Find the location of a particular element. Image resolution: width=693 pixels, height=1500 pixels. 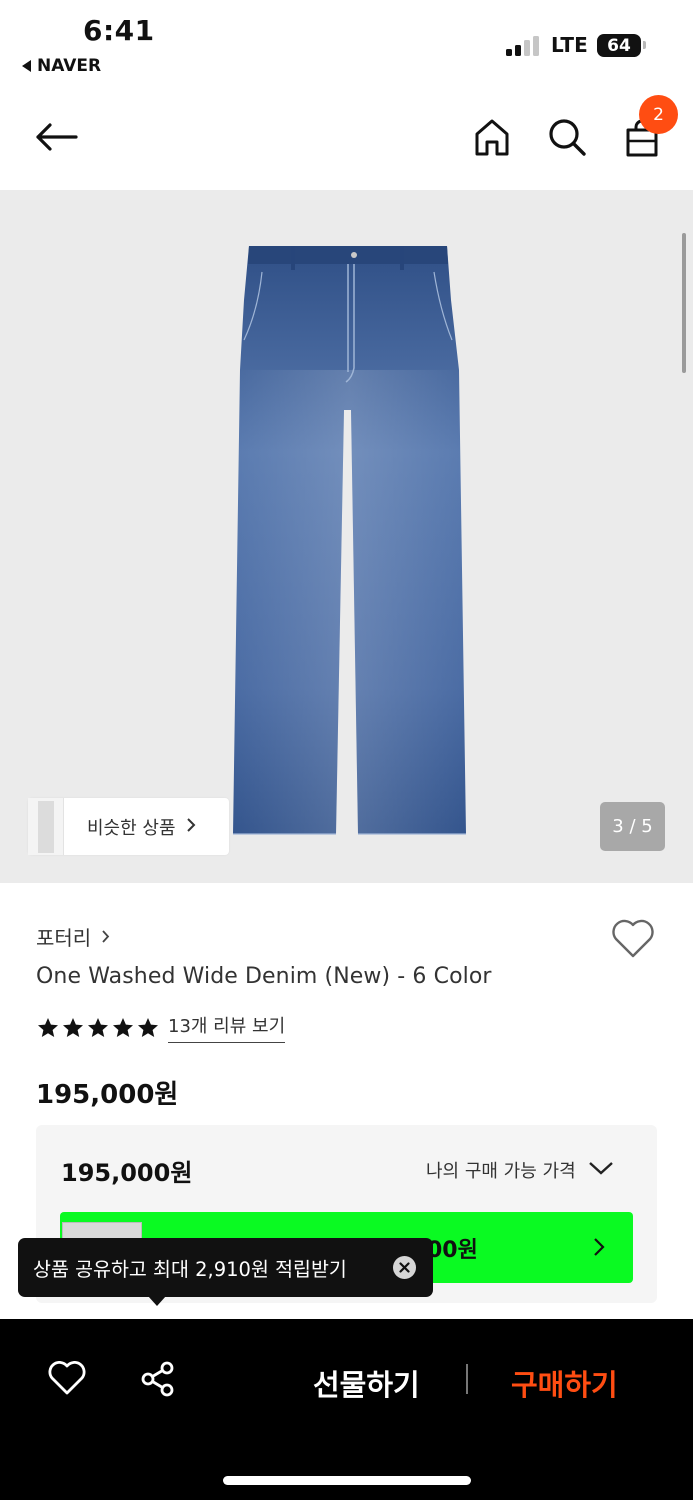

star-rating is located at coordinates (98, 1028).